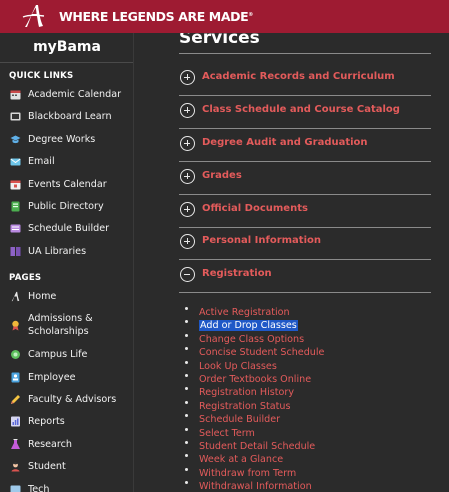  I want to click on accordion-divider, so click(305, 292).